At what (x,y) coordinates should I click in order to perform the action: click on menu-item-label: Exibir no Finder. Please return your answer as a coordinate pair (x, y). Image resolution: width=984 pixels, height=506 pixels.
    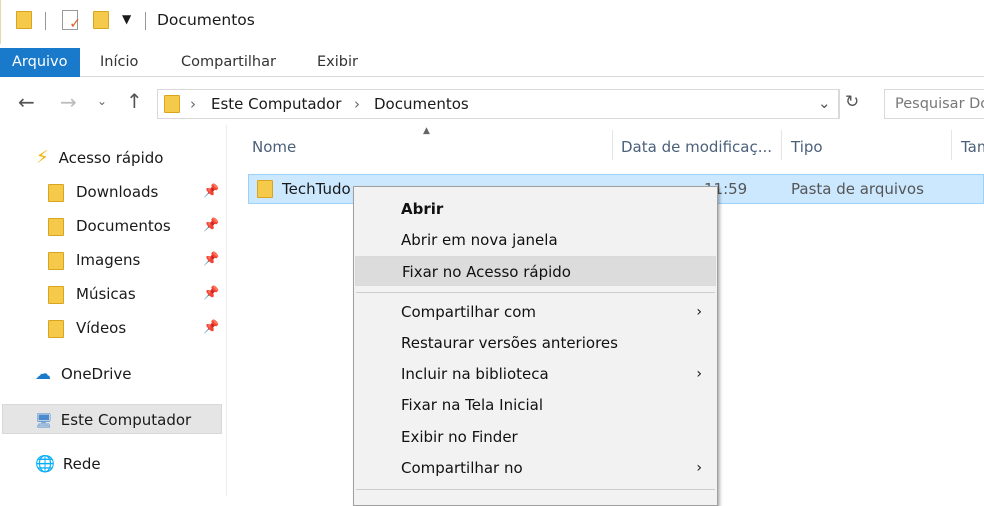
    Looking at the image, I should click on (459, 437).